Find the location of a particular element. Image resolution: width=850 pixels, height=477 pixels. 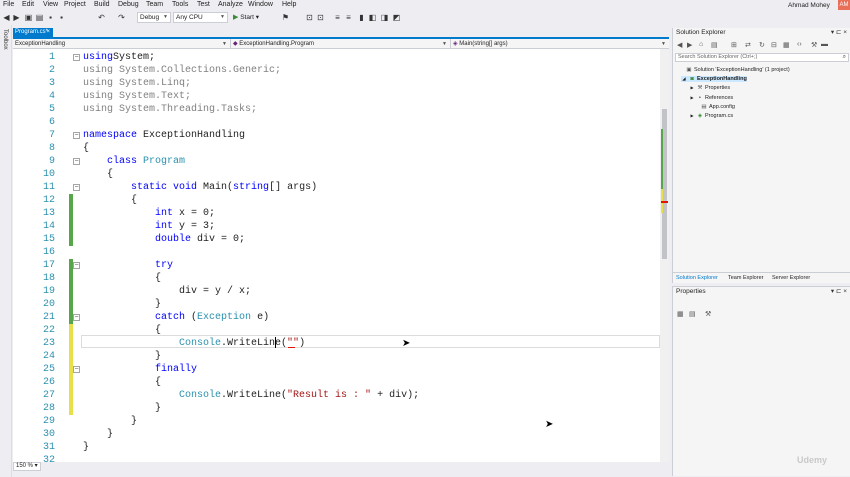

menu-debug: Debug is located at coordinates (128, 4).